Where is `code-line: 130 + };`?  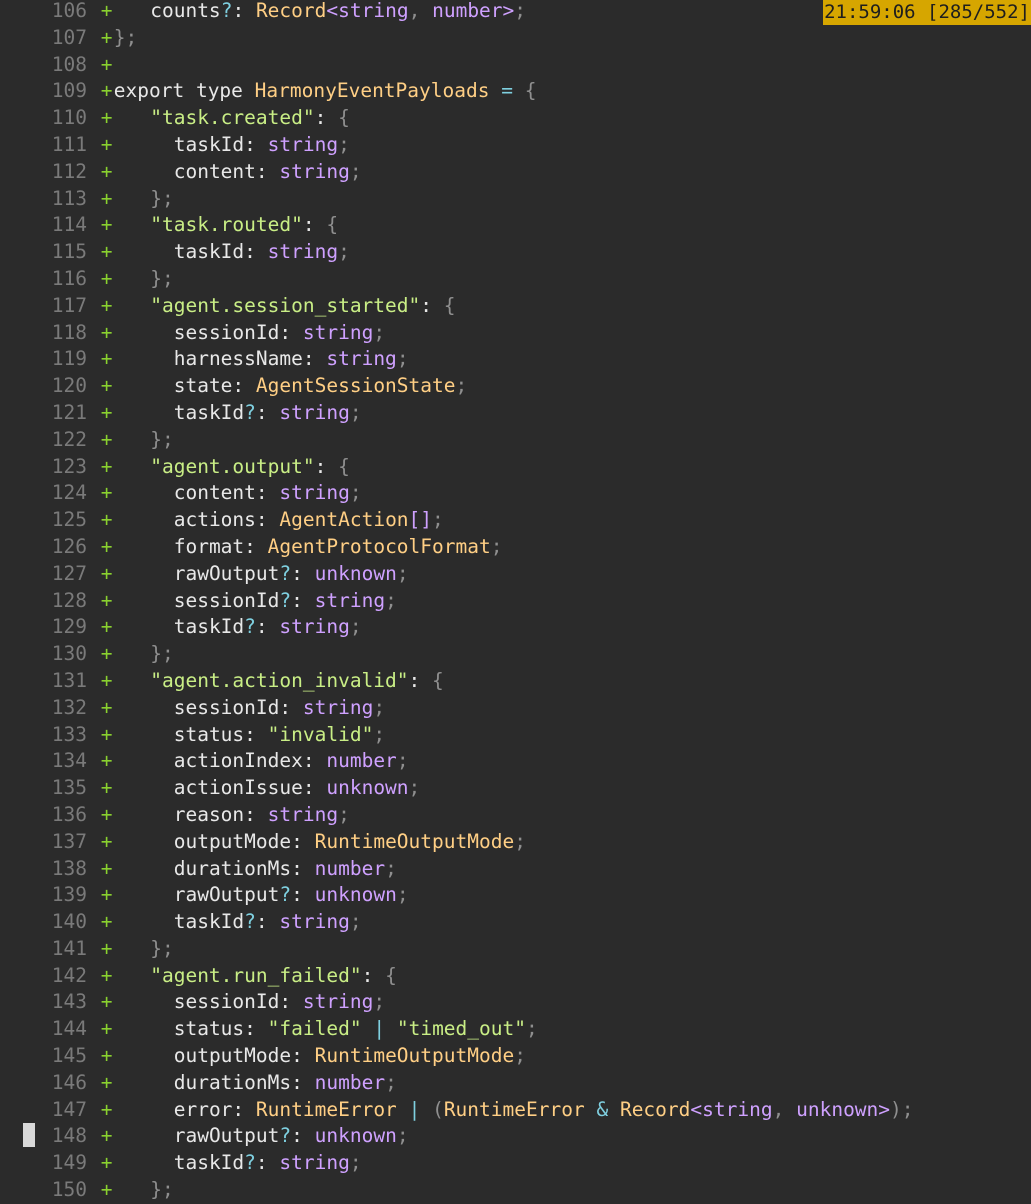 code-line: 130 + }; is located at coordinates (515, 654).